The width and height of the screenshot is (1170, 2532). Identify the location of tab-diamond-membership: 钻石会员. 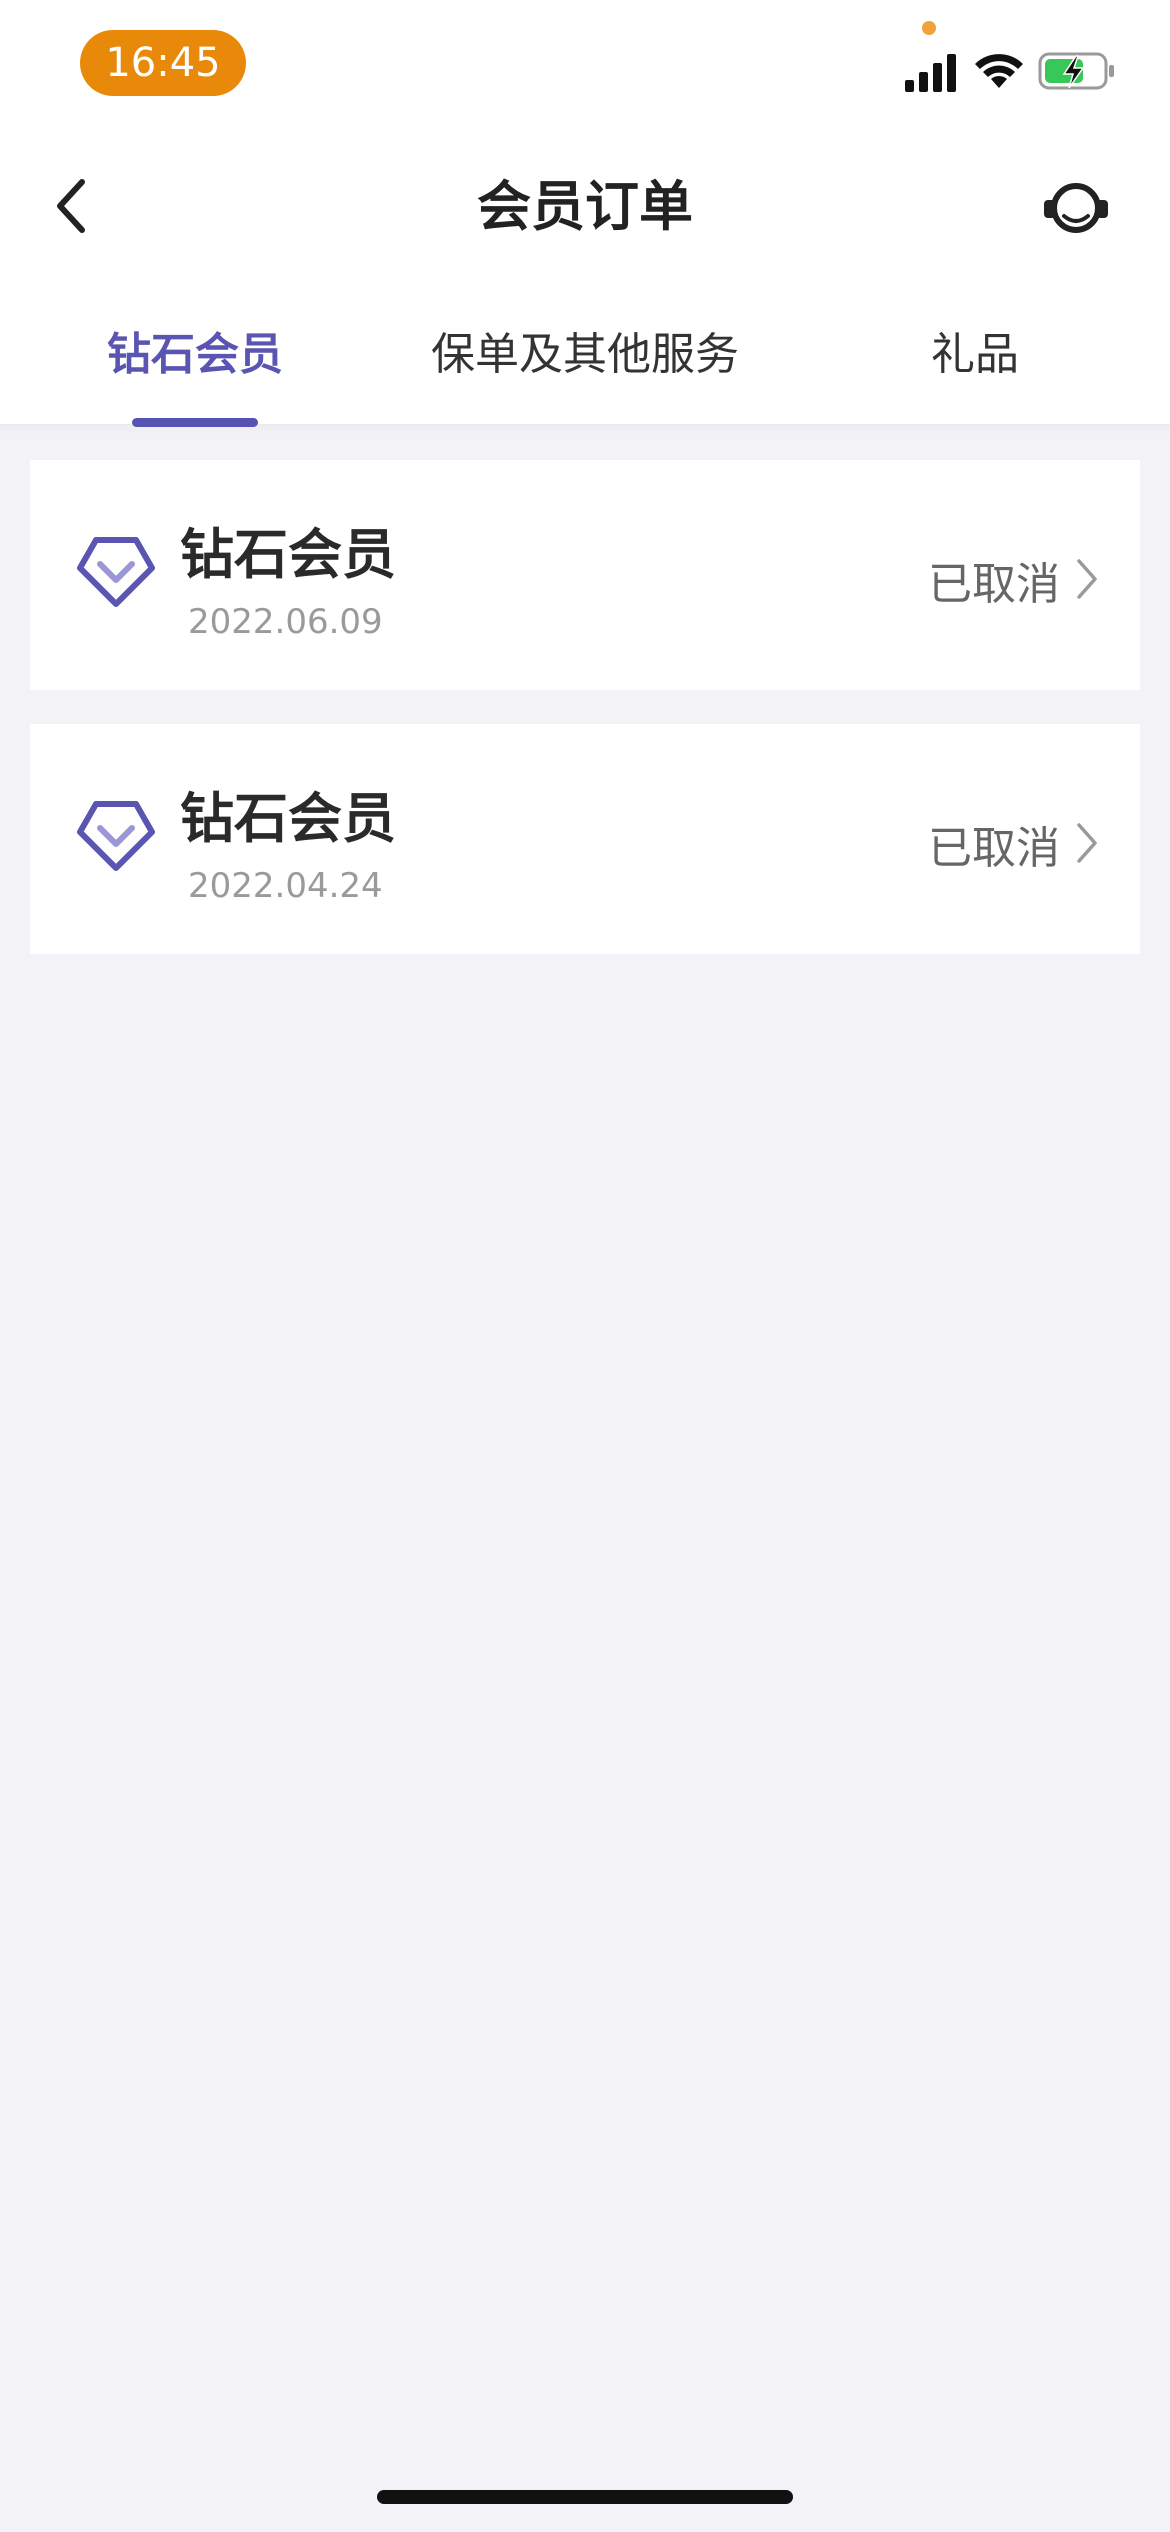
(195, 350).